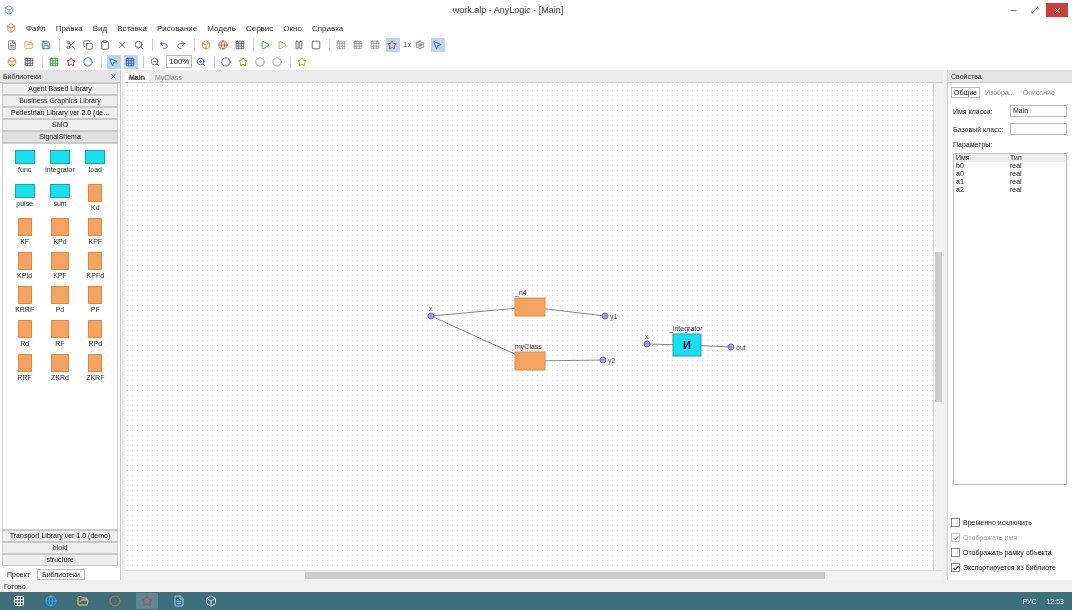 This screenshot has height=610, width=1072. Describe the element at coordinates (179, 601) in the screenshot. I see `document-icon` at that location.